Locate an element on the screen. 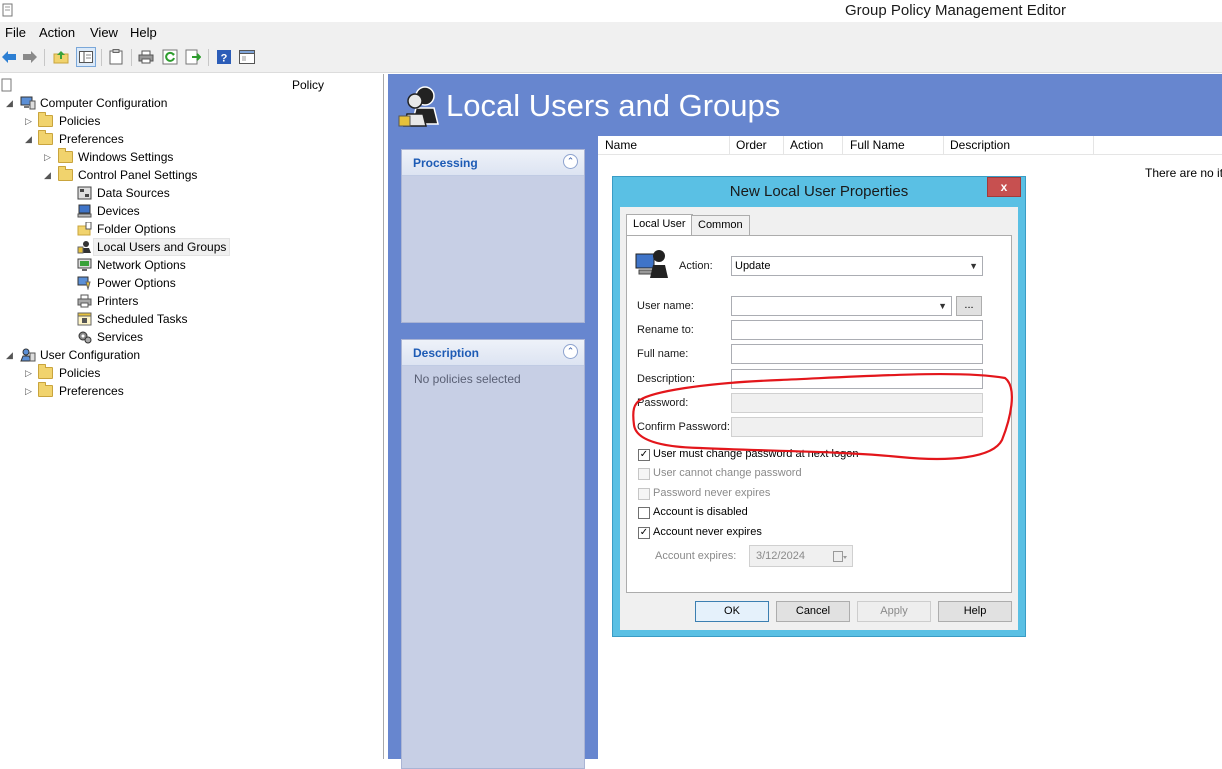 The image size is (1222, 769). folder-options-icon is located at coordinates (84, 228).